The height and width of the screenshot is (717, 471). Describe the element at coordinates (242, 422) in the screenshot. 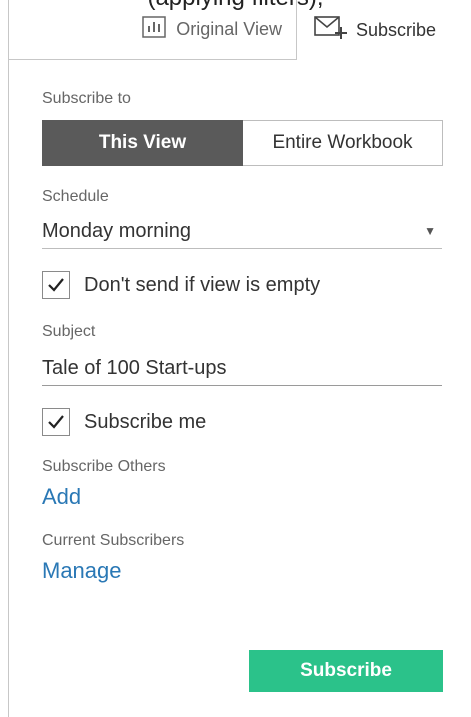

I see `subscribe-me-option: Subscribe me` at that location.